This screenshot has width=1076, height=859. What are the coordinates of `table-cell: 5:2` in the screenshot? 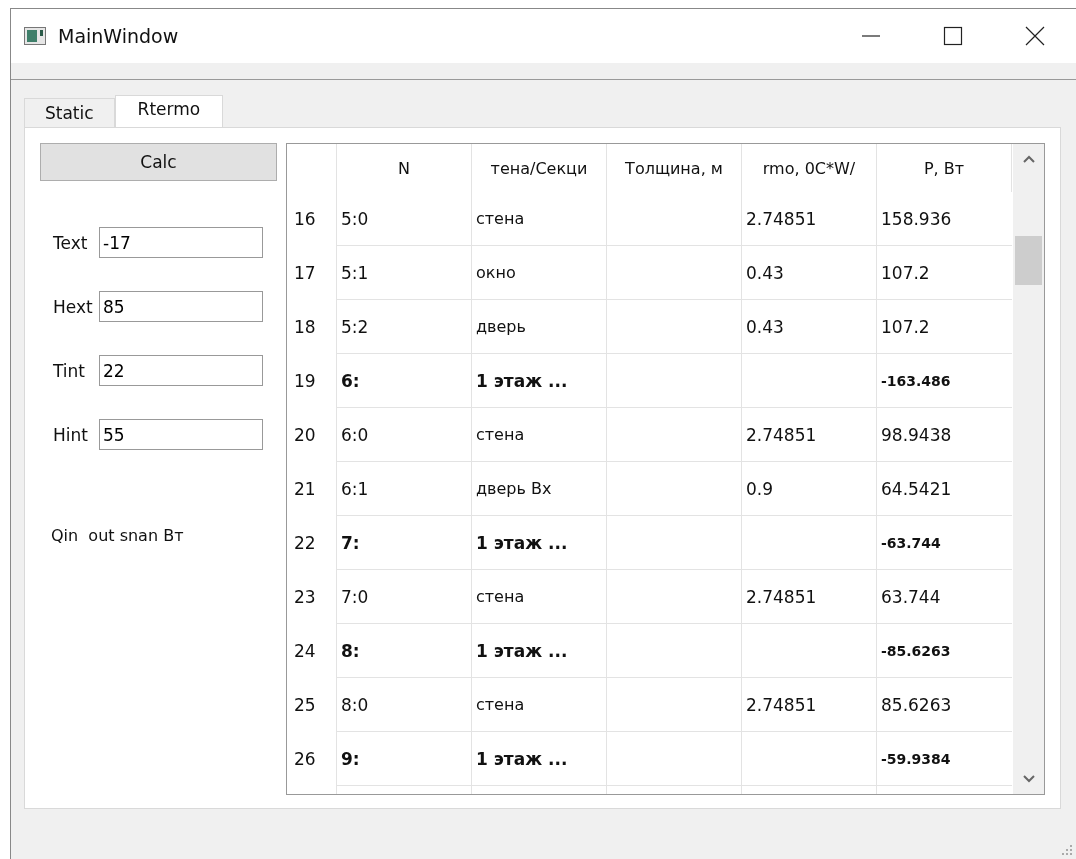 It's located at (404, 327).